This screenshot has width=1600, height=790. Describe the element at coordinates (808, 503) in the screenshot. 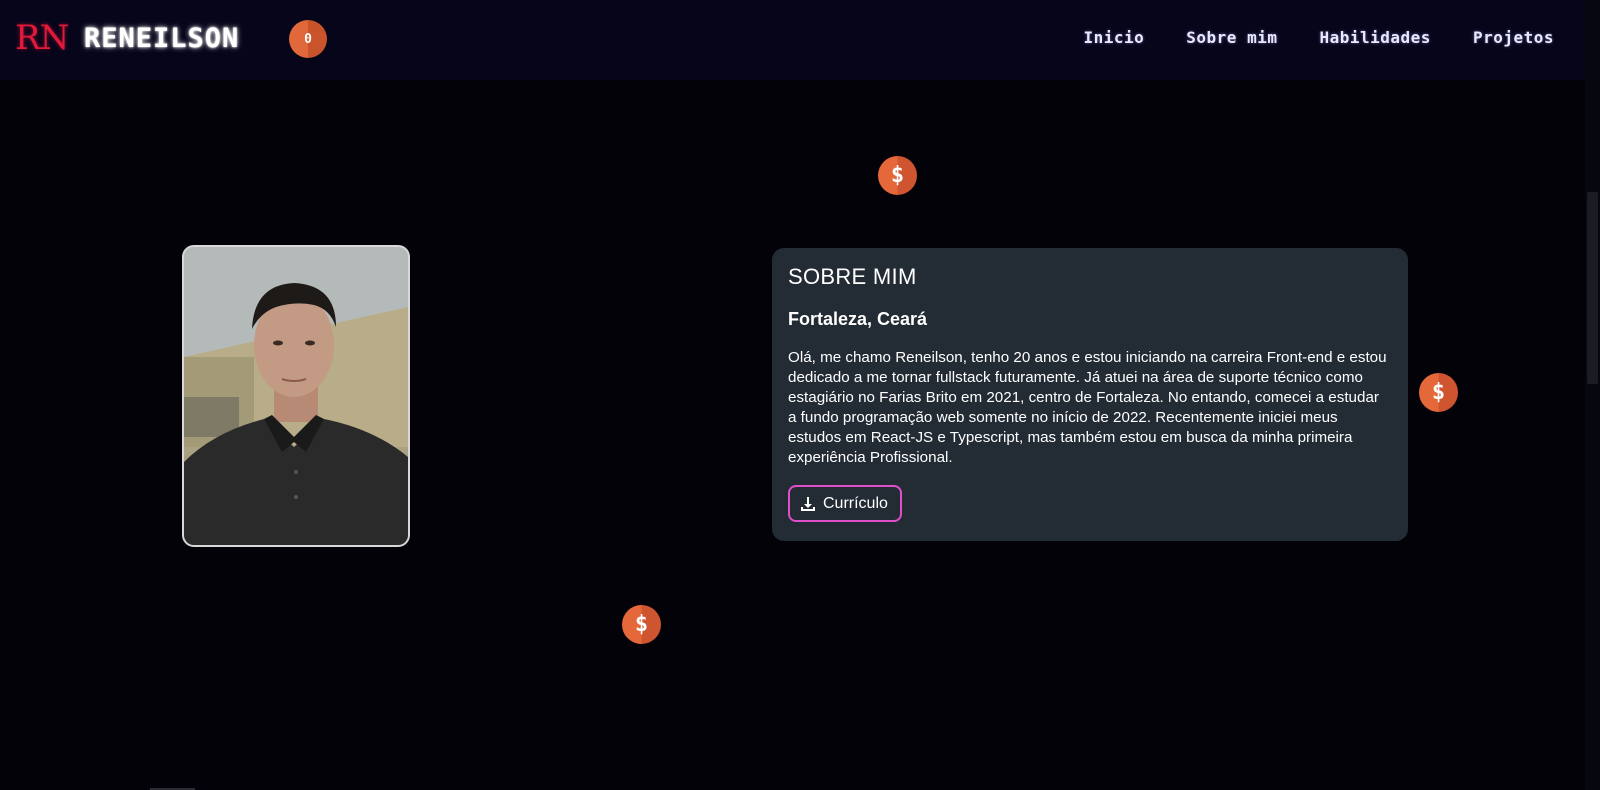

I see `download-icon` at that location.